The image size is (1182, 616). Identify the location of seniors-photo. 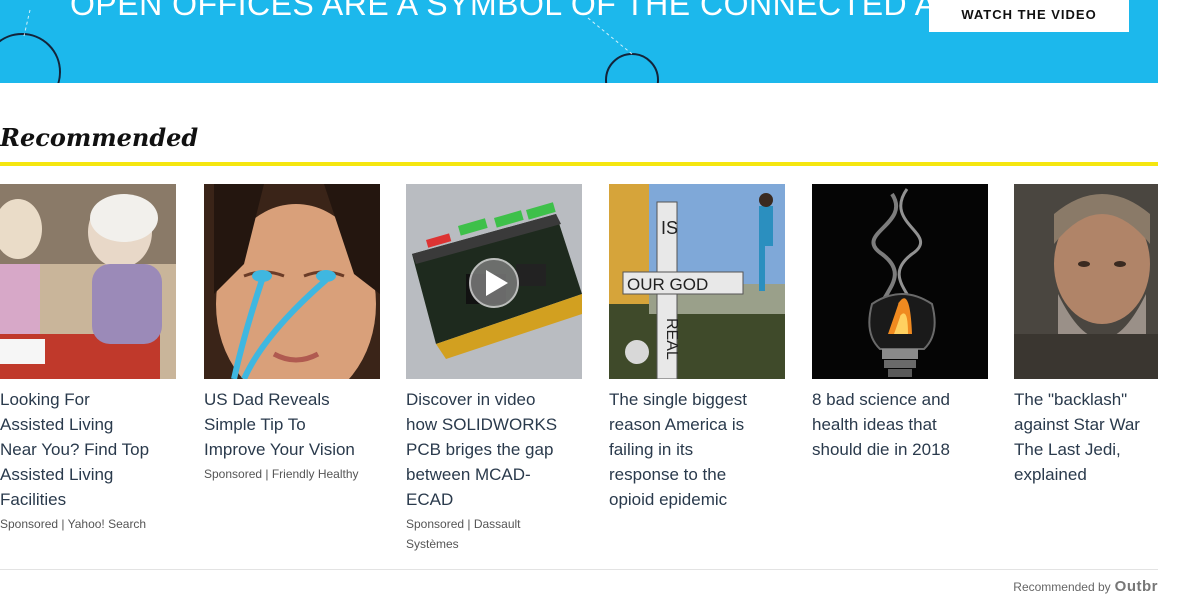
(88, 281).